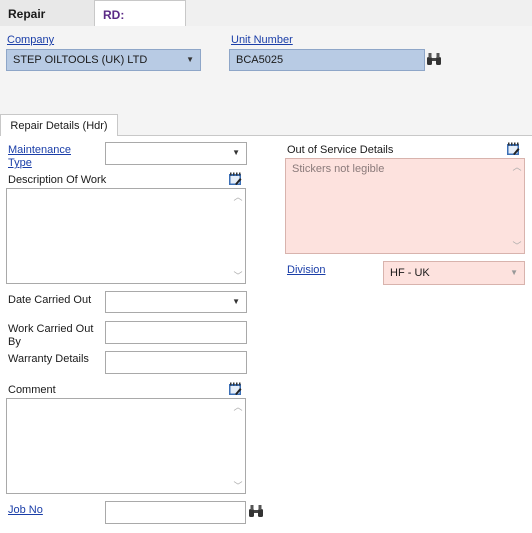  What do you see at coordinates (327, 60) in the screenshot?
I see `unit-number-field: BCA5025` at bounding box center [327, 60].